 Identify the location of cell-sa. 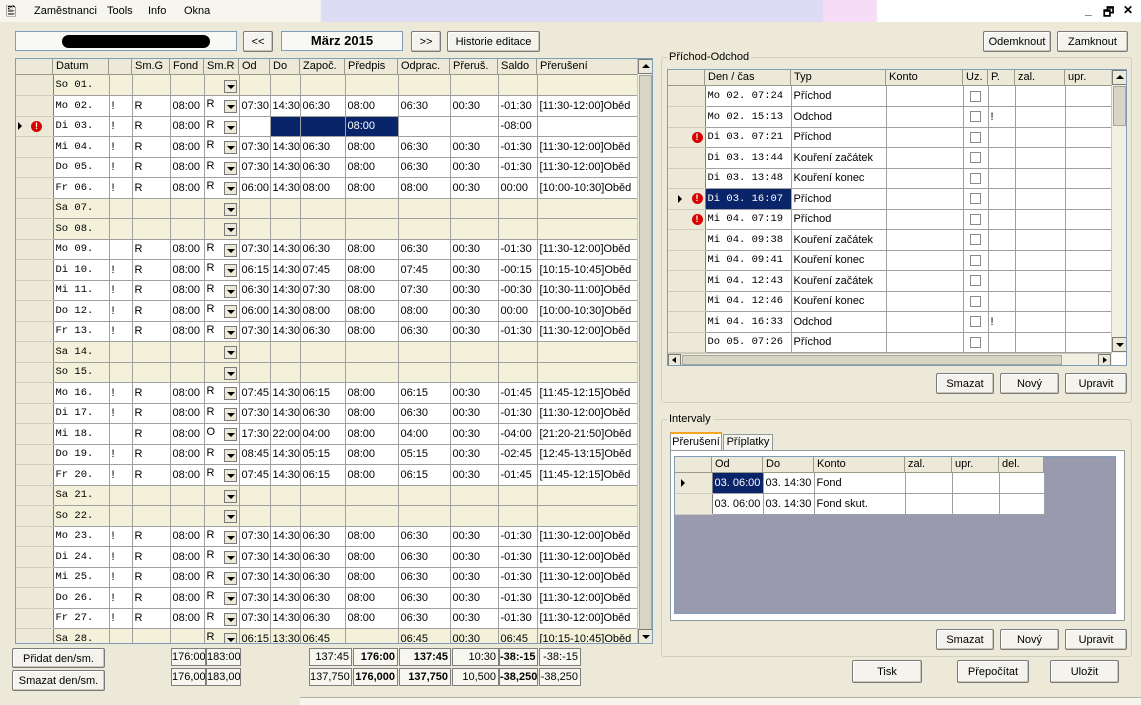
(518, 352).